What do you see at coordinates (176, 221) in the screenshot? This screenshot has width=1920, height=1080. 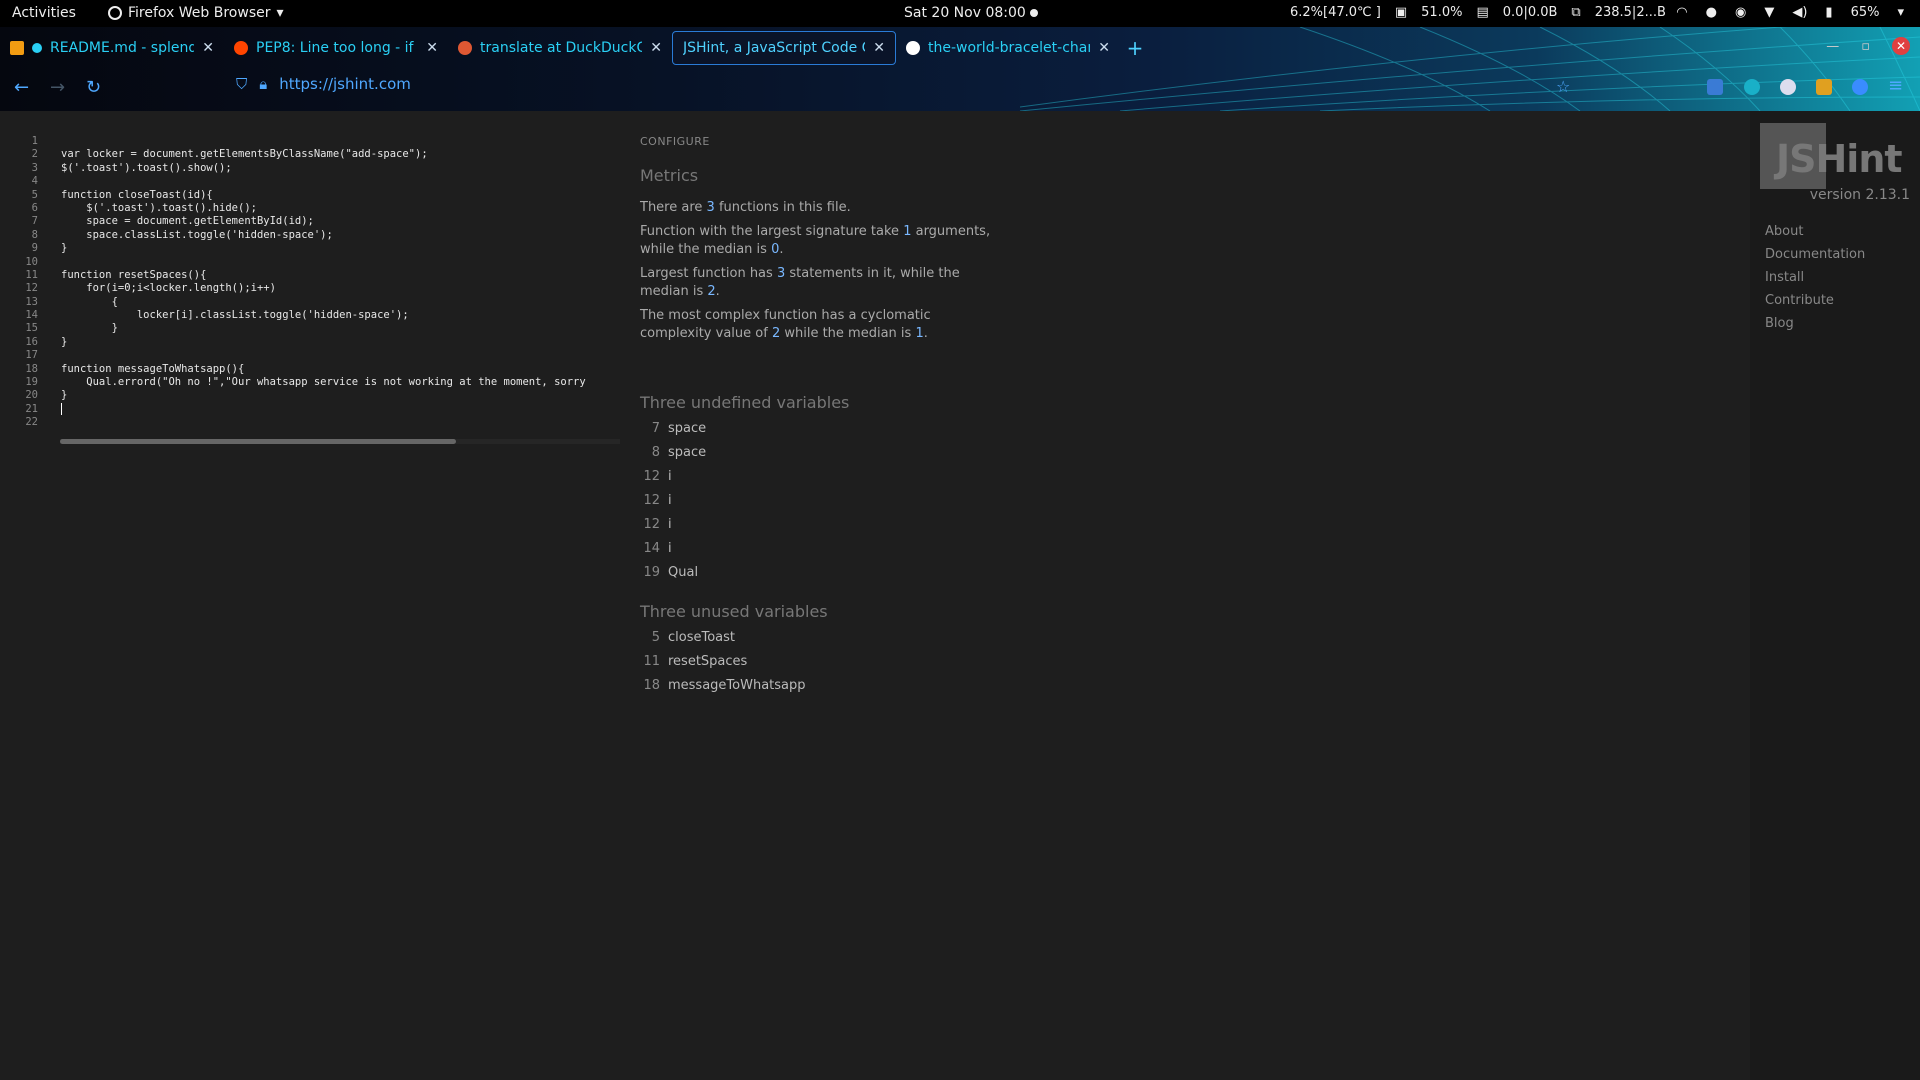 I see `code-text: space = document.getElementById(id);` at bounding box center [176, 221].